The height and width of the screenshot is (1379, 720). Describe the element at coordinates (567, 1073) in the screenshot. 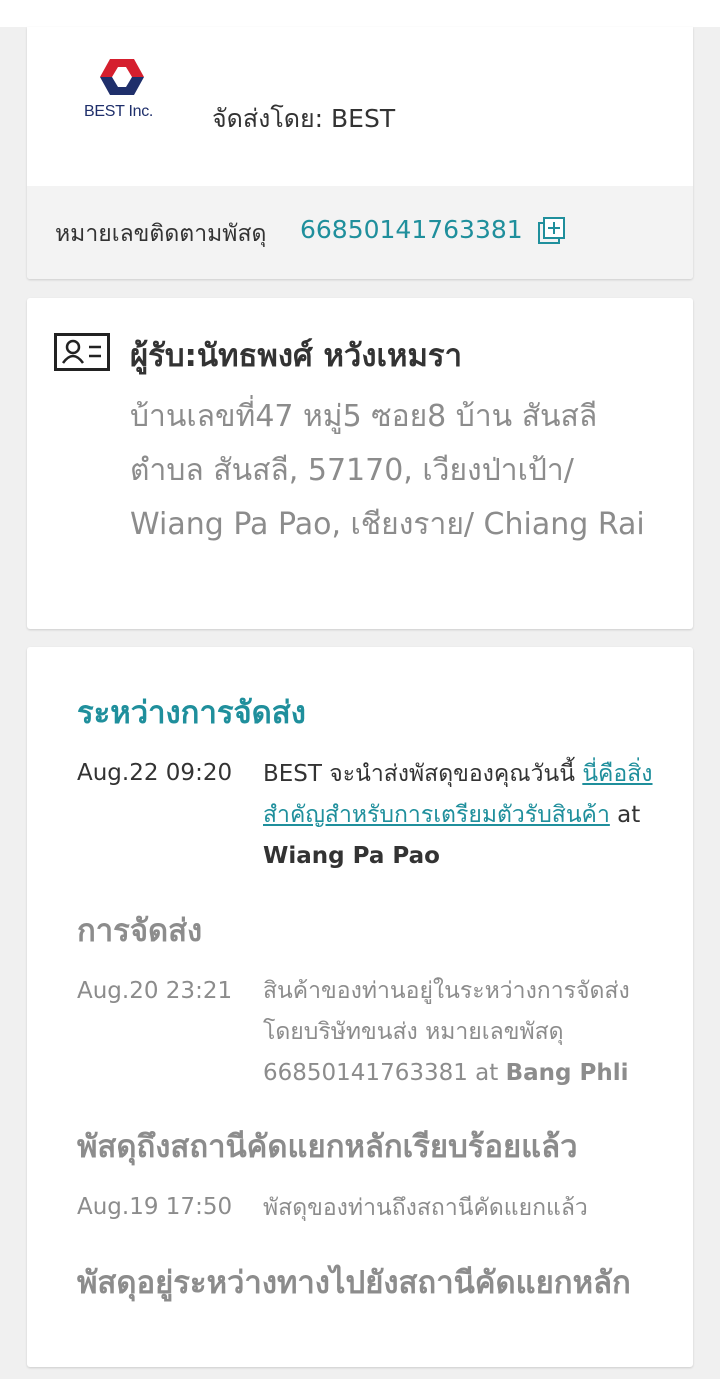

I see `timeline-location: Bang Phli` at that location.